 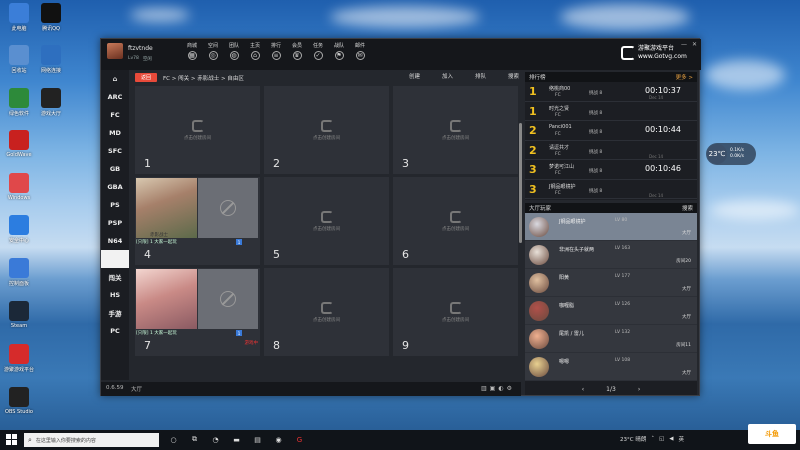 What do you see at coordinates (115, 115) in the screenshot?
I see `platform-item: FC` at bounding box center [115, 115].